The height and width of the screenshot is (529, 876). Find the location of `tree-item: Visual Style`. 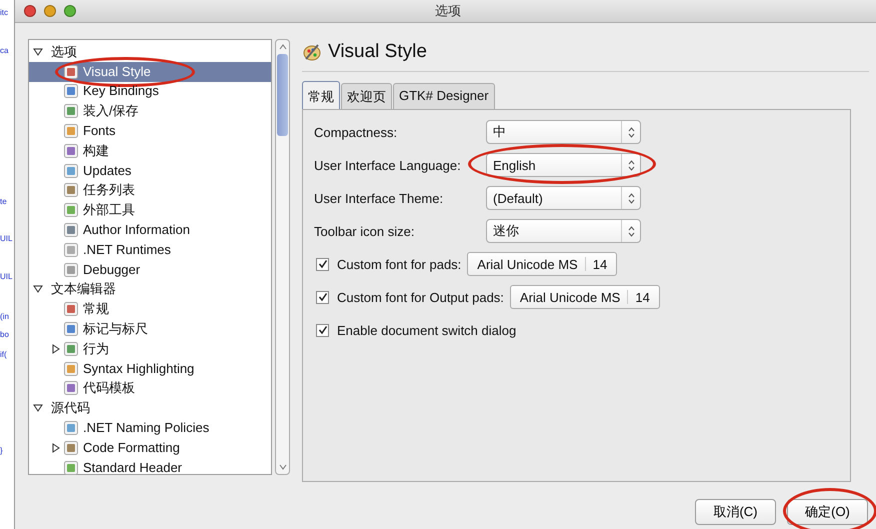

tree-item: Visual Style is located at coordinates (150, 72).